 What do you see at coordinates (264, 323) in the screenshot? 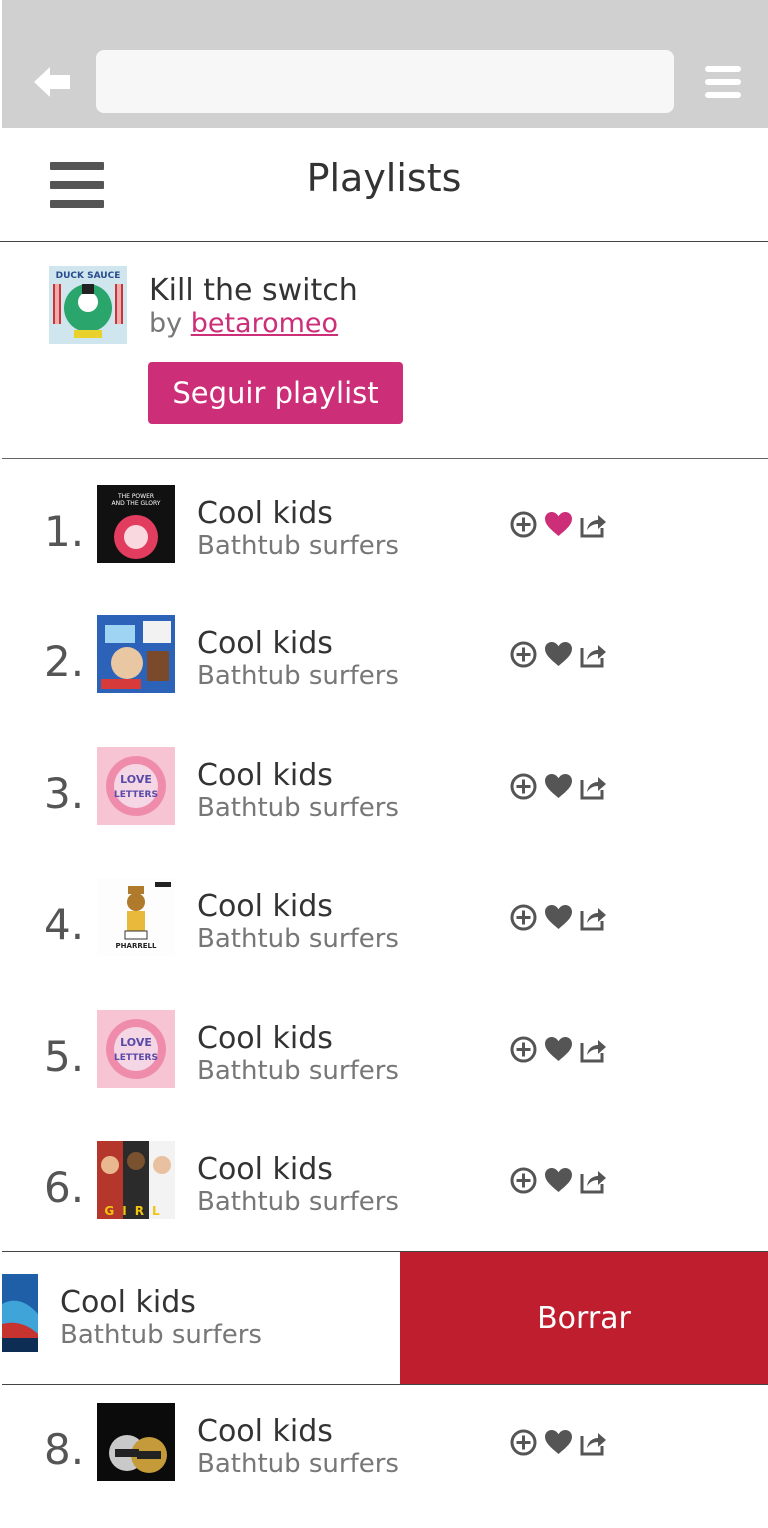
I see `author-link: betaromeo` at bounding box center [264, 323].